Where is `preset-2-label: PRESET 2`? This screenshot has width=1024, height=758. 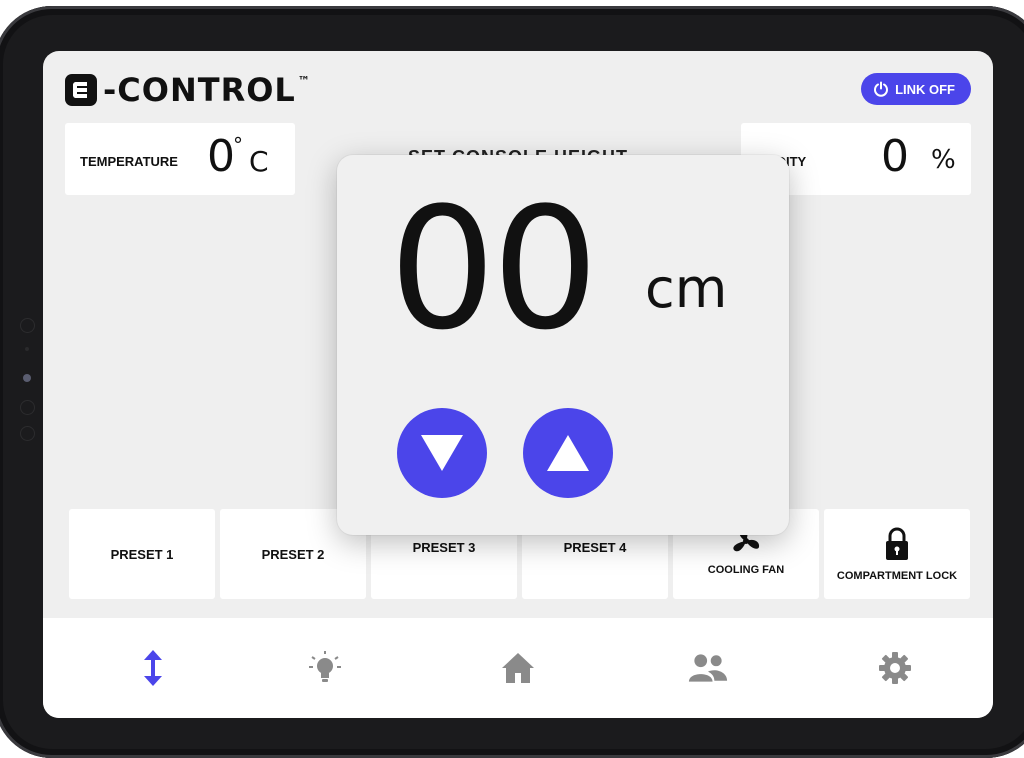 preset-2-label: PRESET 2 is located at coordinates (293, 554).